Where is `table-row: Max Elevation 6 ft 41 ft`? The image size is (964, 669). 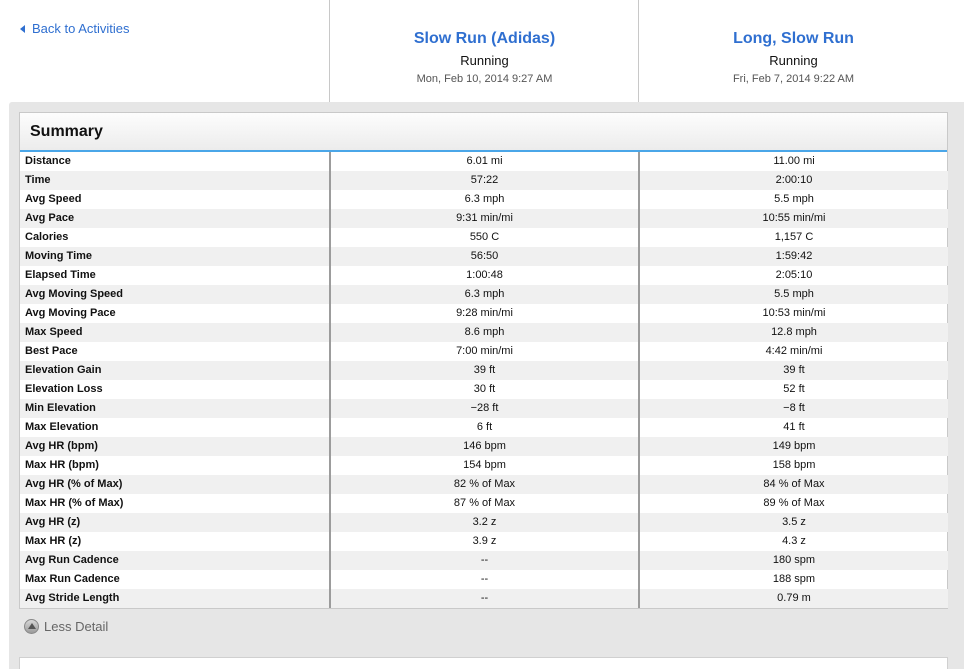
table-row: Max Elevation 6 ft 41 ft is located at coordinates (484, 427).